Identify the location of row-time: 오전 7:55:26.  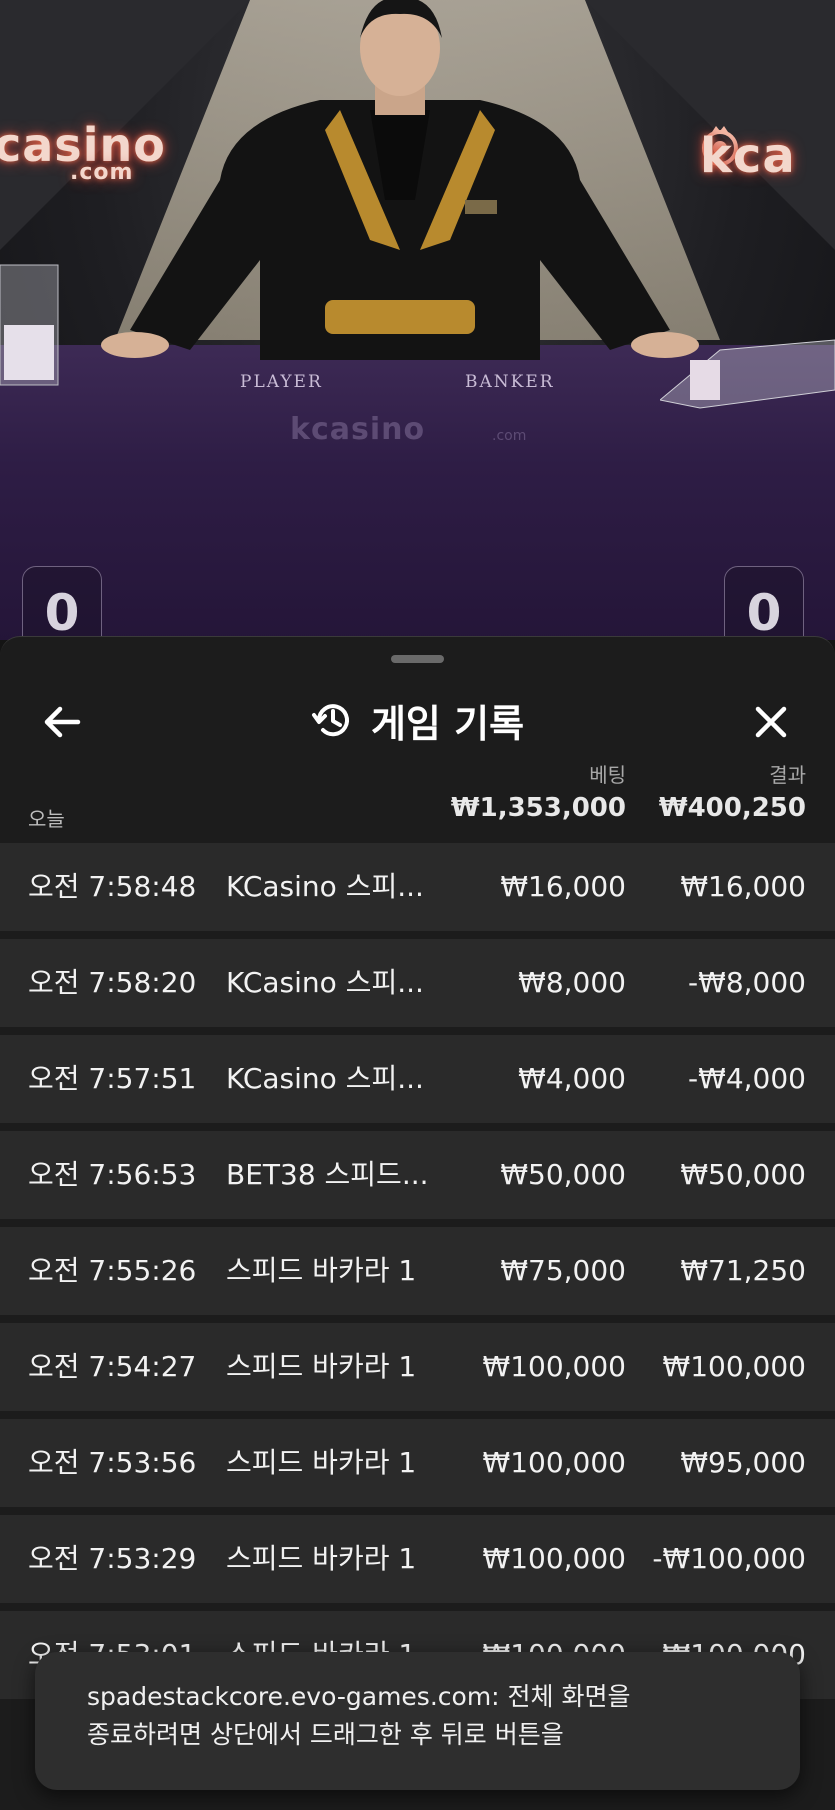
(112, 1270).